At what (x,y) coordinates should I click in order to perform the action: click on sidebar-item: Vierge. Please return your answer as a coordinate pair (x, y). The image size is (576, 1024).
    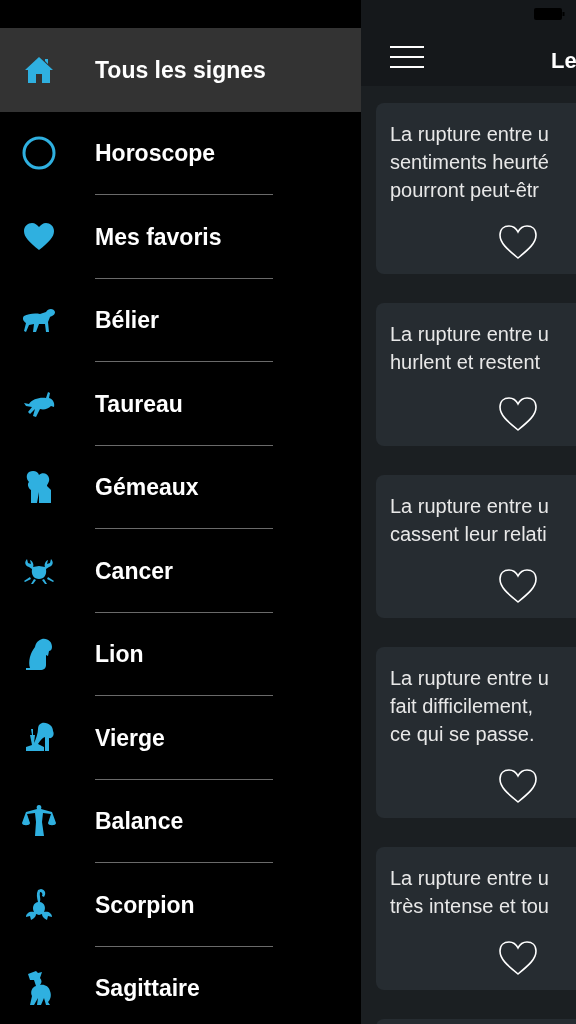
    Looking at the image, I should click on (180, 738).